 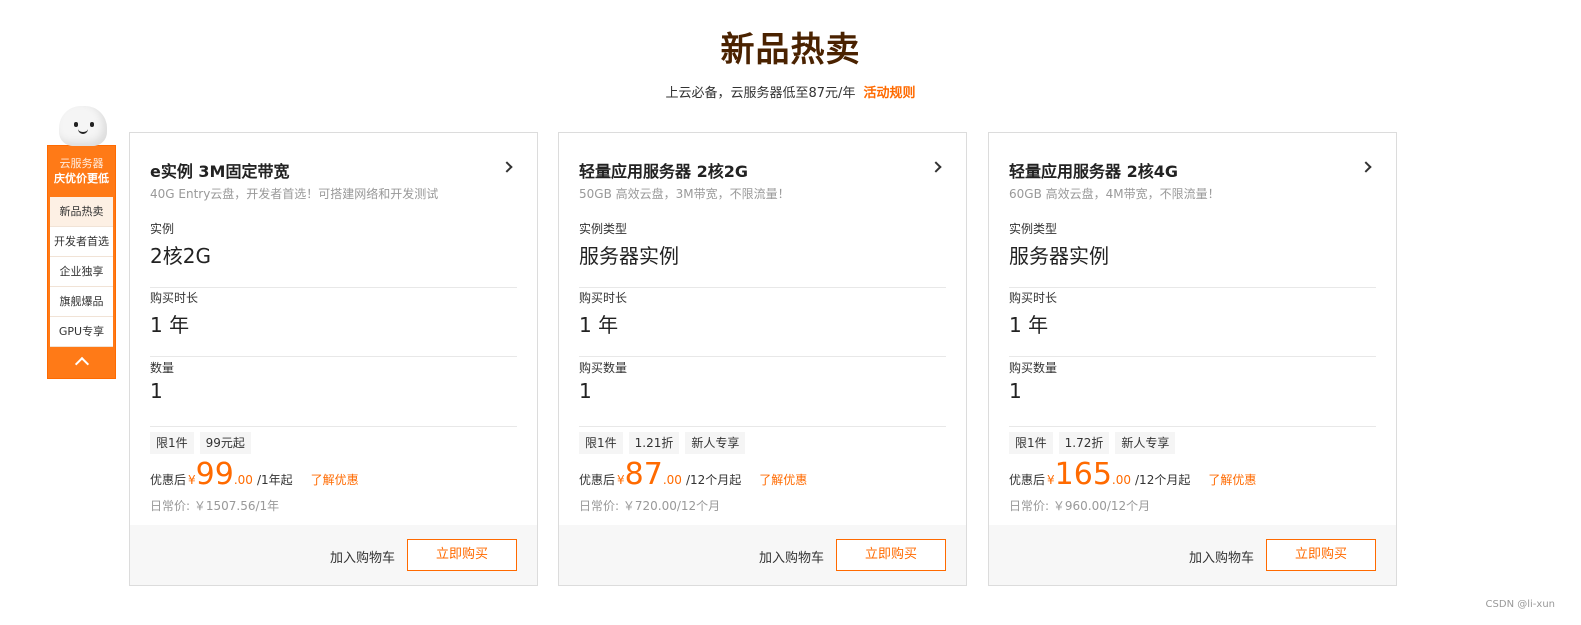 I want to click on scroll-top-button, so click(x=81, y=362).